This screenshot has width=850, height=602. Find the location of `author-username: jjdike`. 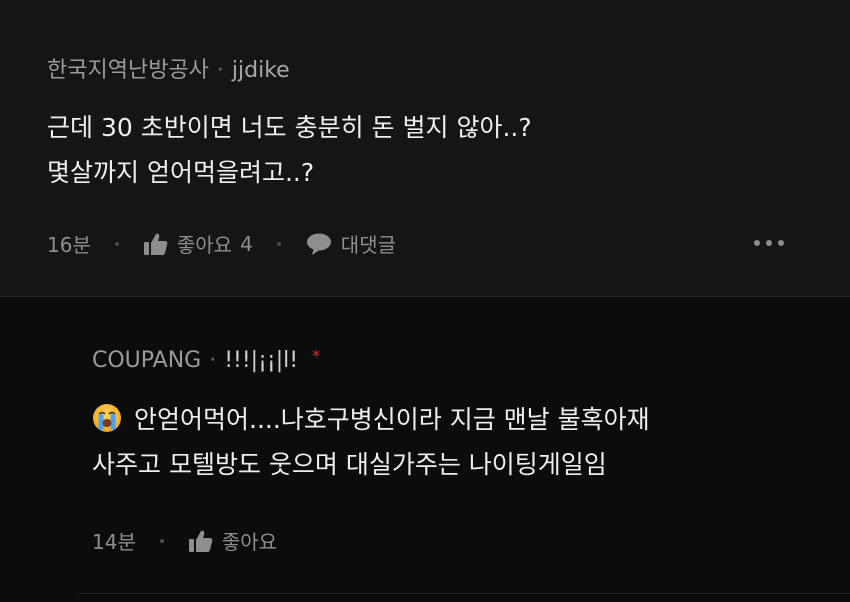

author-username: jjdike is located at coordinates (261, 70).